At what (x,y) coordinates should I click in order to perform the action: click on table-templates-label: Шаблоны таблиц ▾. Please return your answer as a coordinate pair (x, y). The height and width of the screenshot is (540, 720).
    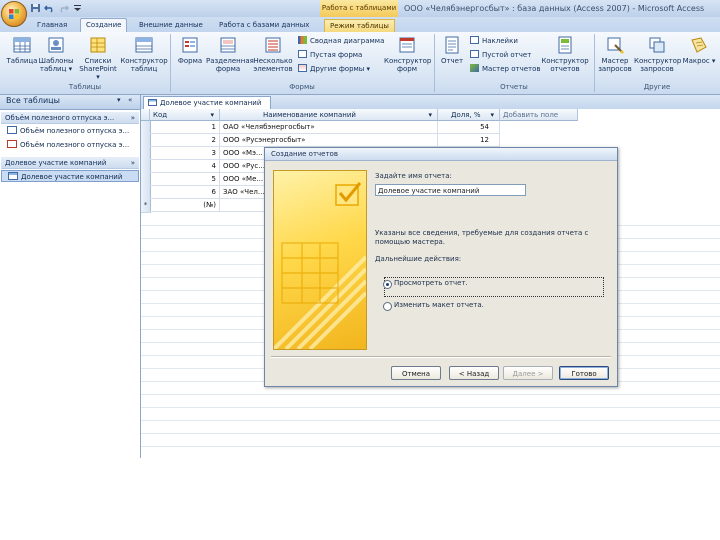
    Looking at the image, I should click on (56, 65).